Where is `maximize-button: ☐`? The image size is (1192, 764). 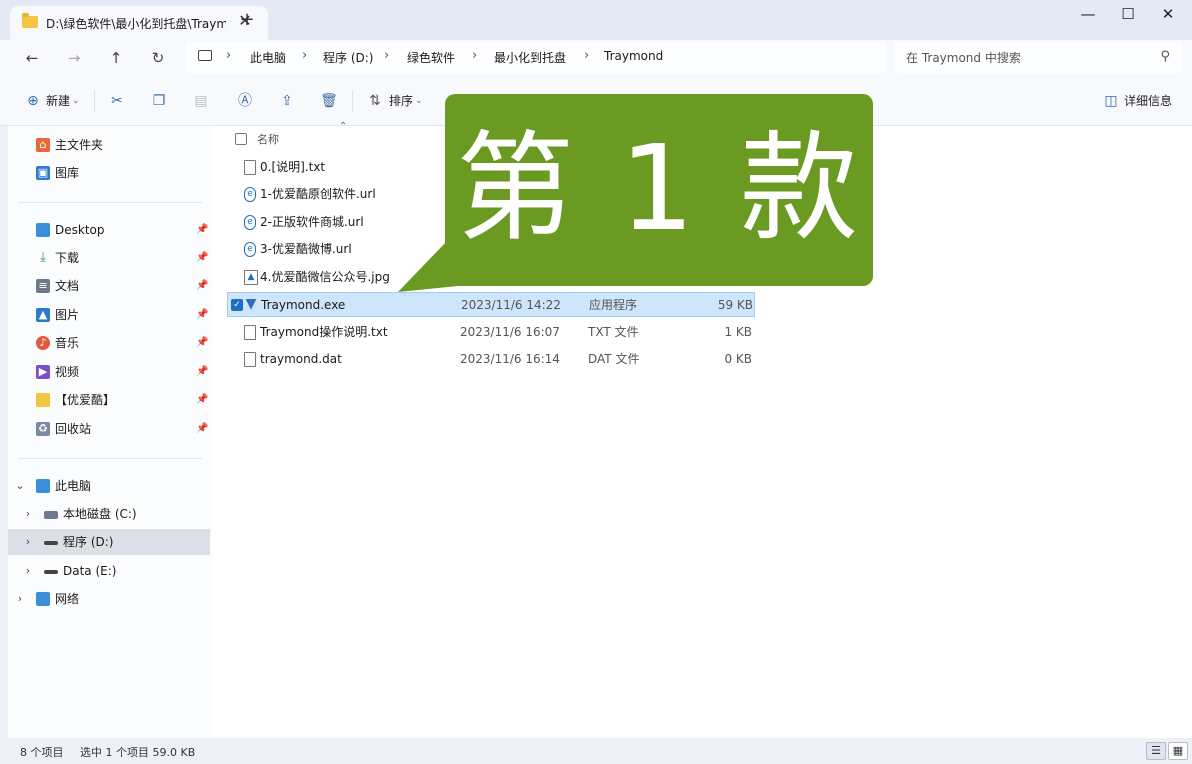 maximize-button: ☐ is located at coordinates (1128, 14).